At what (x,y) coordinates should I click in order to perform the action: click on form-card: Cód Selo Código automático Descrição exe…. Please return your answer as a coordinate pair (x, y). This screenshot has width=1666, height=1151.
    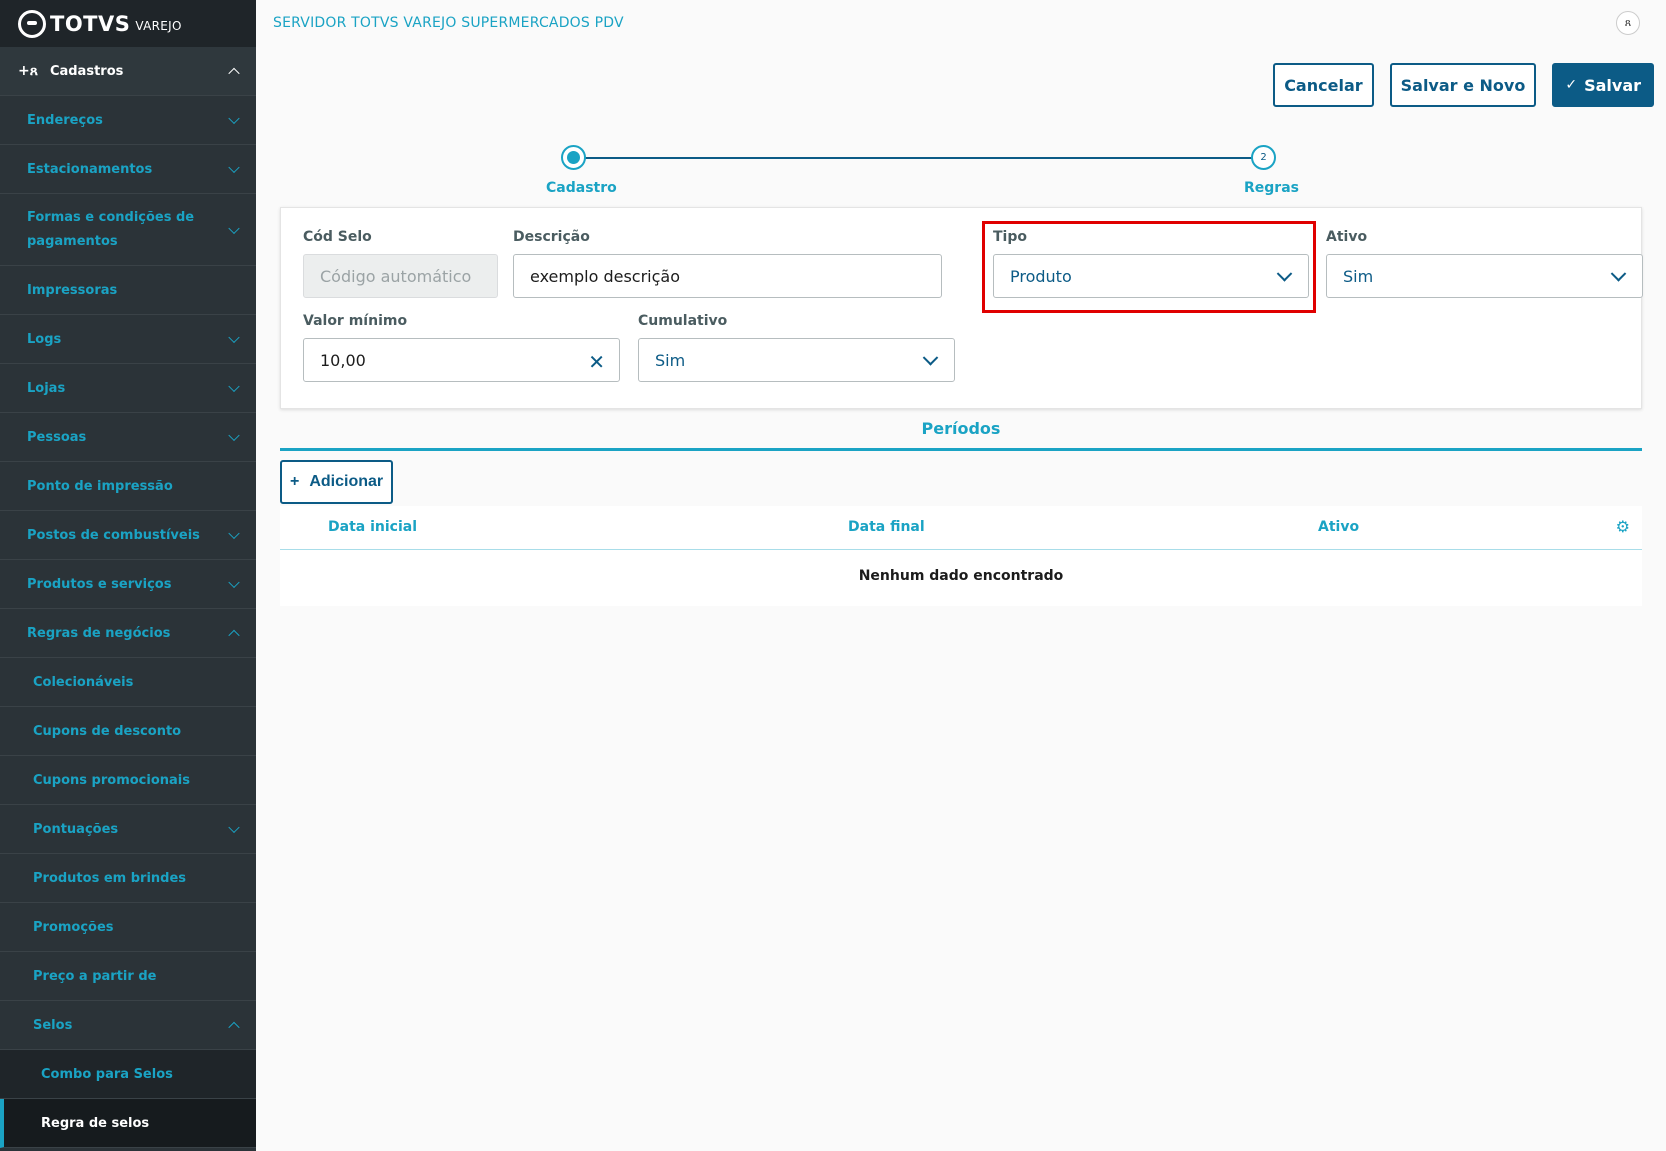
    Looking at the image, I should click on (961, 308).